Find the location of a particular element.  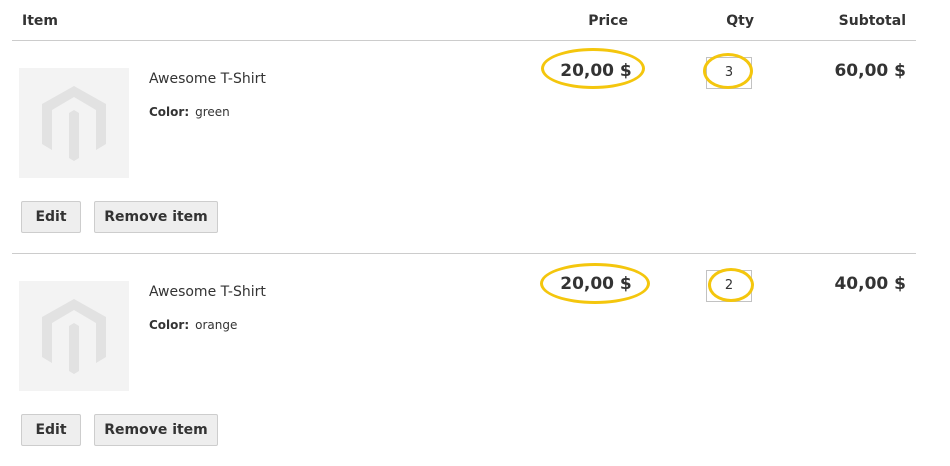

product-option: Color: orange is located at coordinates (193, 325).